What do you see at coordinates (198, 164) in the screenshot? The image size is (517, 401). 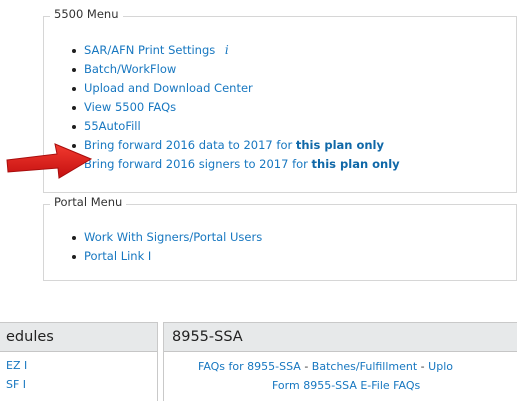 I see `bring-forward-signers-label: Bring forward 2016 signers to 2017 for` at bounding box center [198, 164].